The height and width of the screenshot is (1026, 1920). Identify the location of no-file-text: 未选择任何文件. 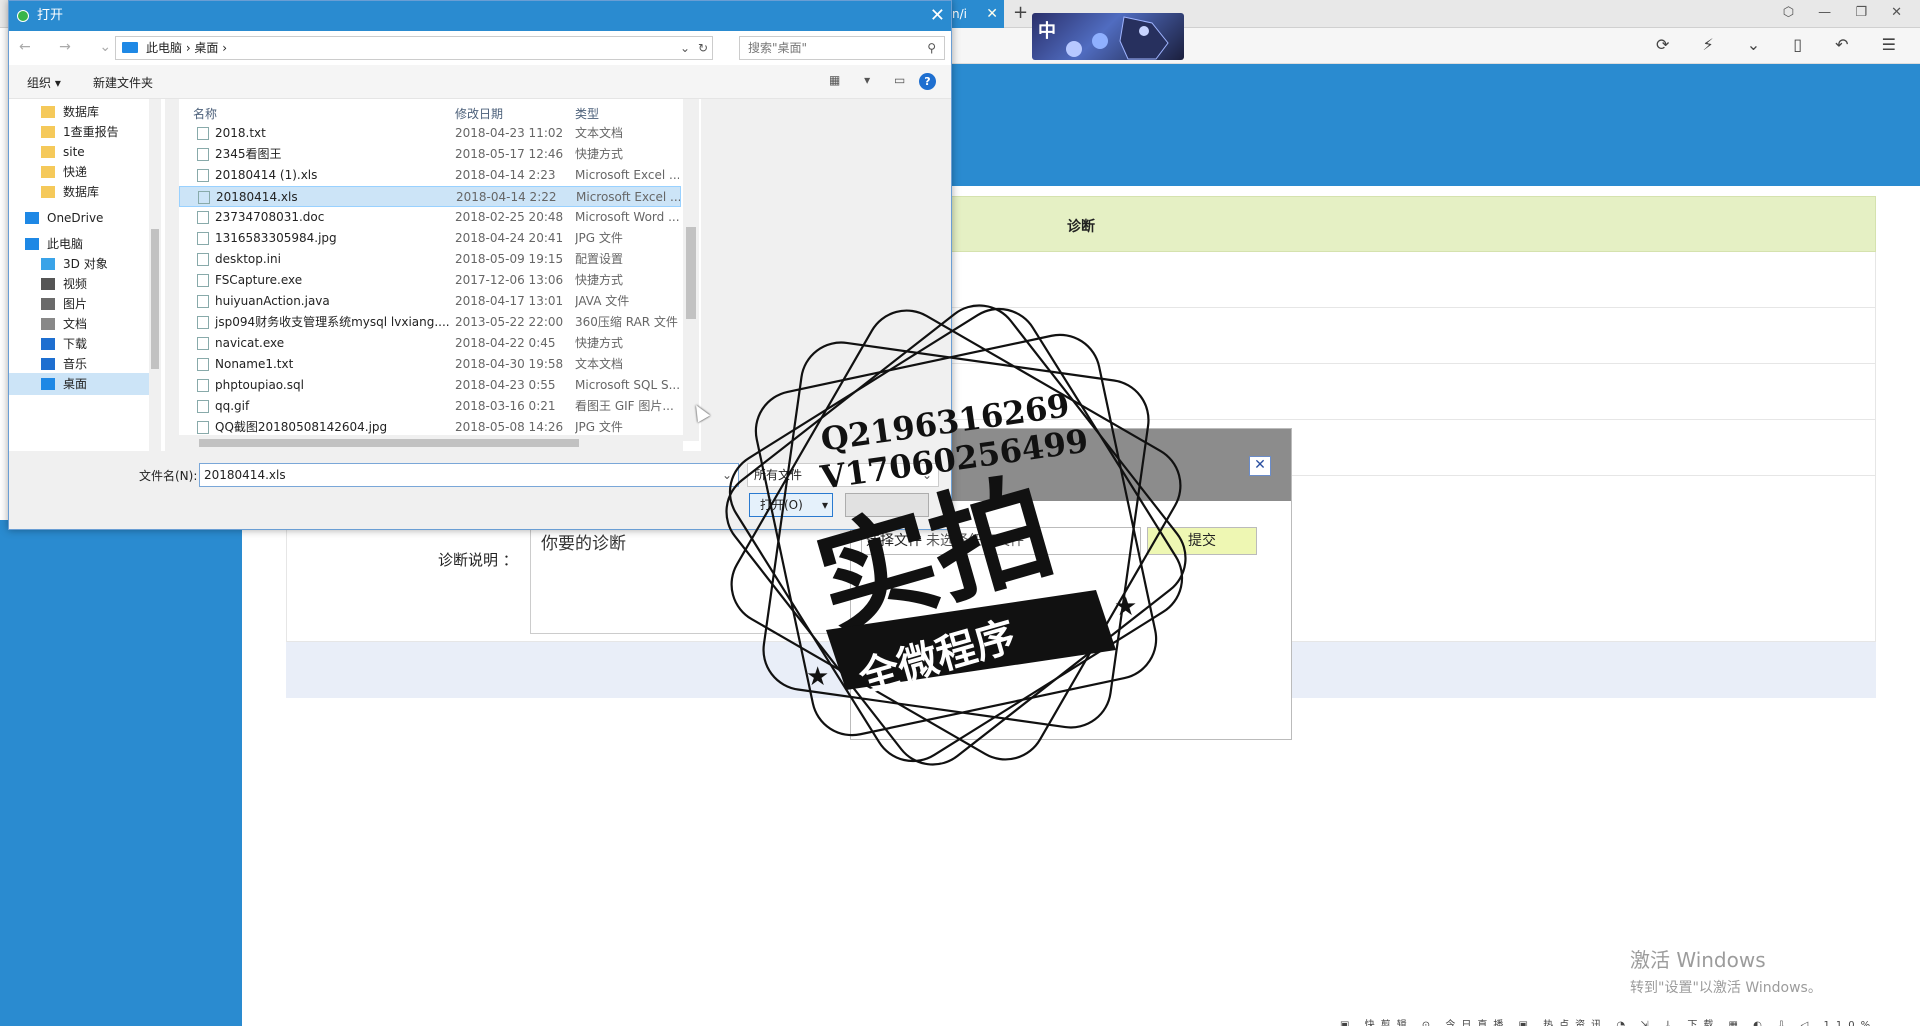
(975, 541).